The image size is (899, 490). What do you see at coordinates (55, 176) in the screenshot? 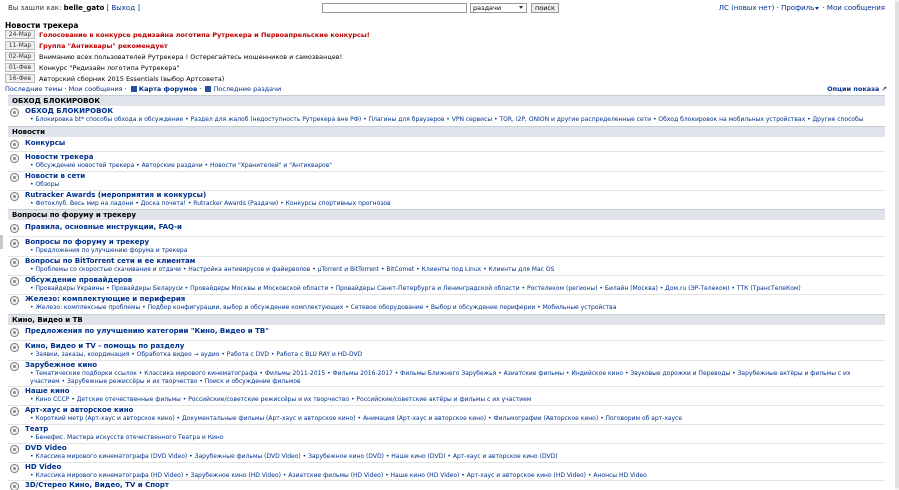
I see `forum-link: Новости в сети` at bounding box center [55, 176].